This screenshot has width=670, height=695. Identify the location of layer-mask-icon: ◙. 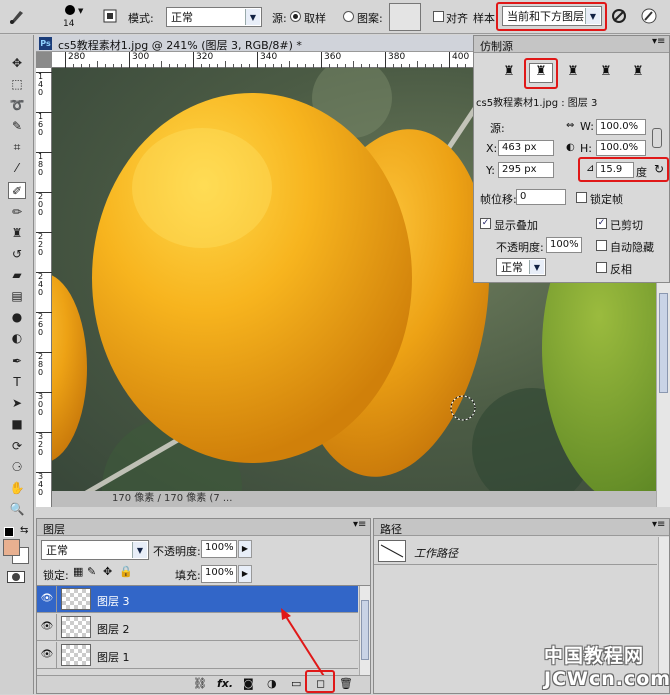
(248, 683).